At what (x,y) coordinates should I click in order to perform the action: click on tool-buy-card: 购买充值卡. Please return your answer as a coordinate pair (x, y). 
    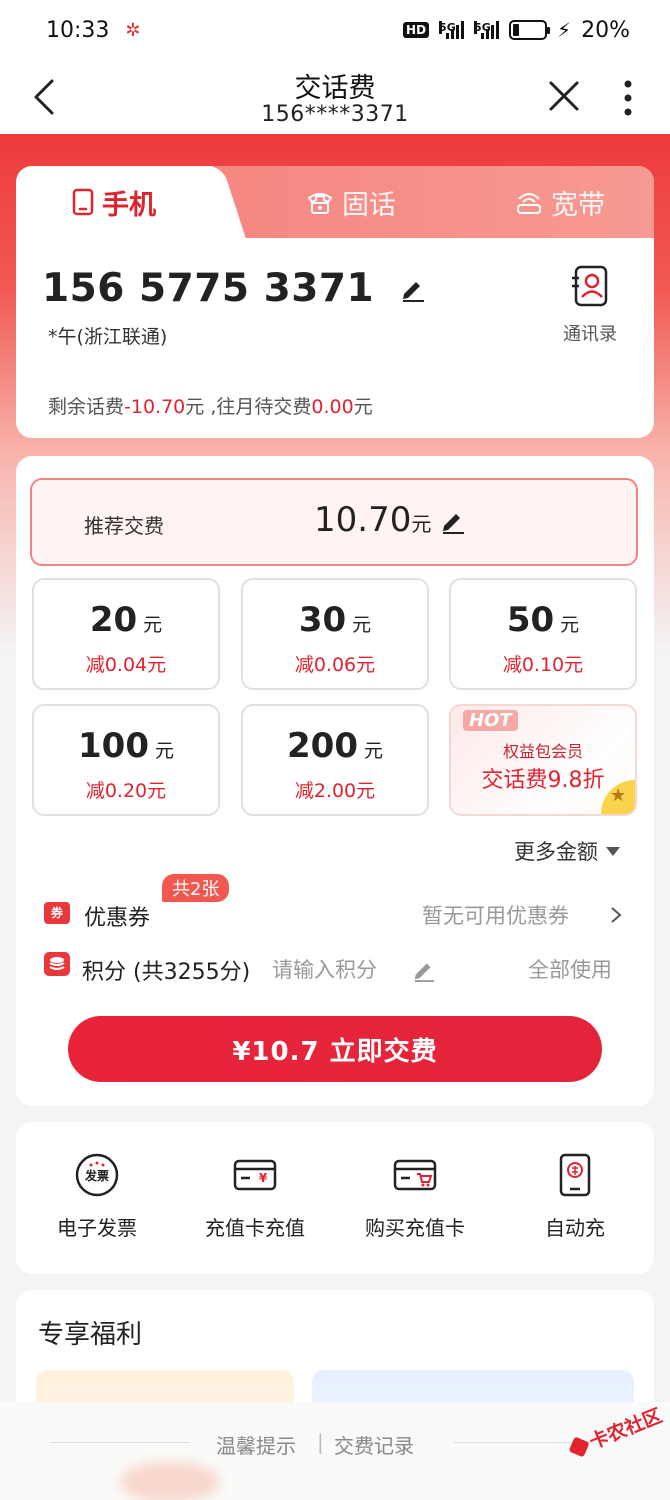
    Looking at the image, I should click on (415, 1196).